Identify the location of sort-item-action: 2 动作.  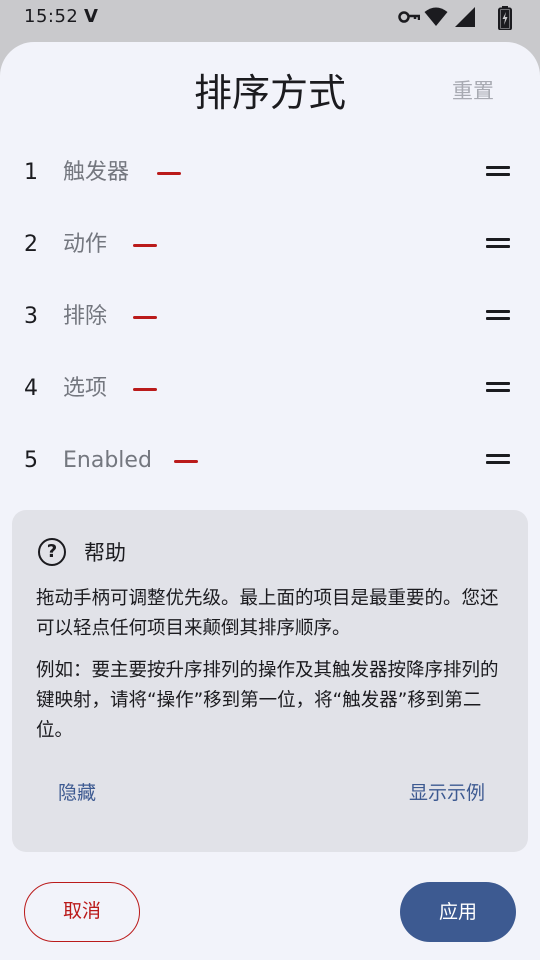
(270, 246).